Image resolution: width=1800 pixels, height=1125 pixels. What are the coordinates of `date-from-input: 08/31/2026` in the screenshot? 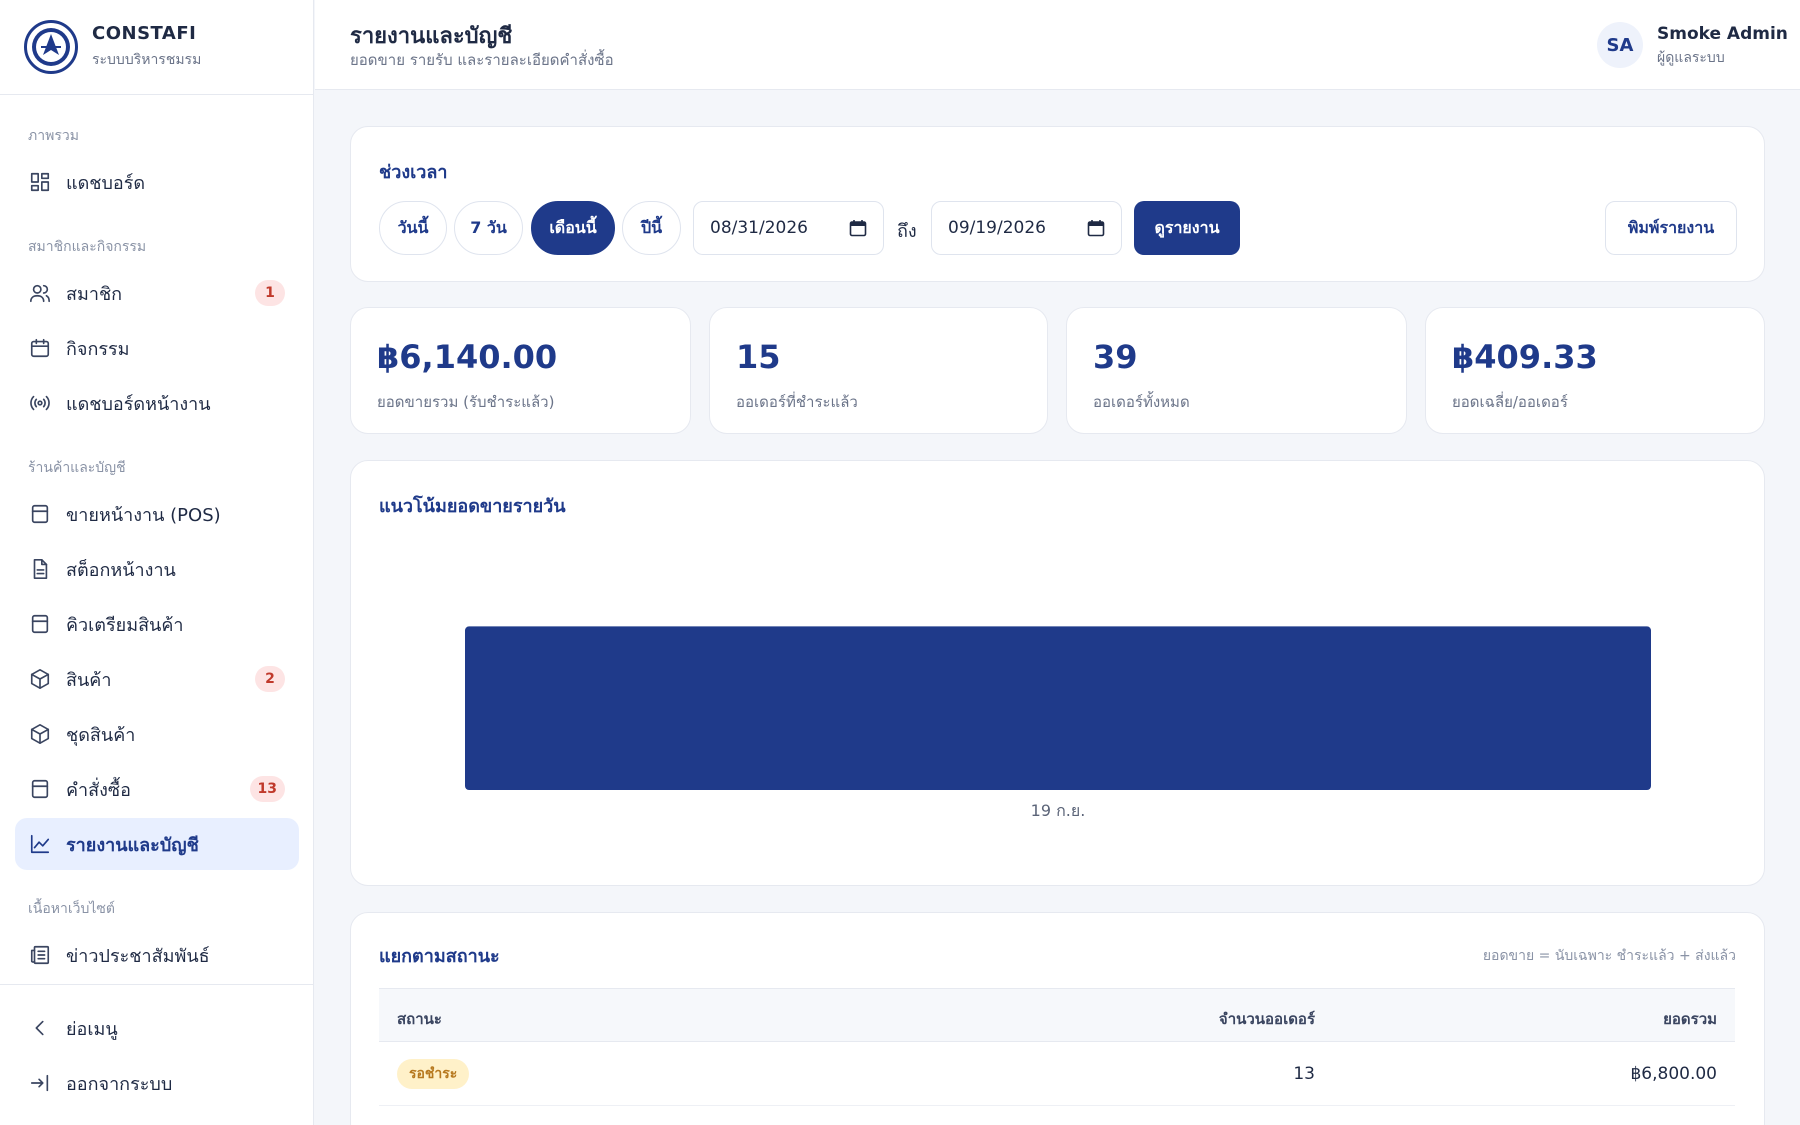 It's located at (788, 228).